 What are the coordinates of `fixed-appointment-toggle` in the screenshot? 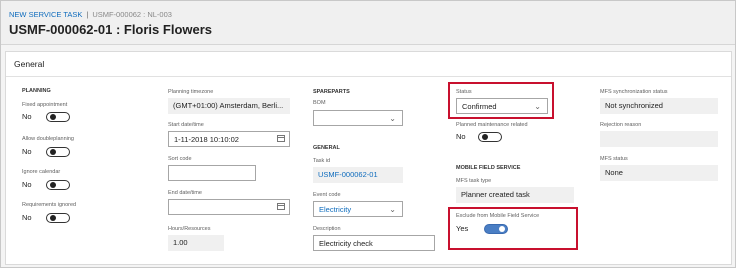 It's located at (58, 117).